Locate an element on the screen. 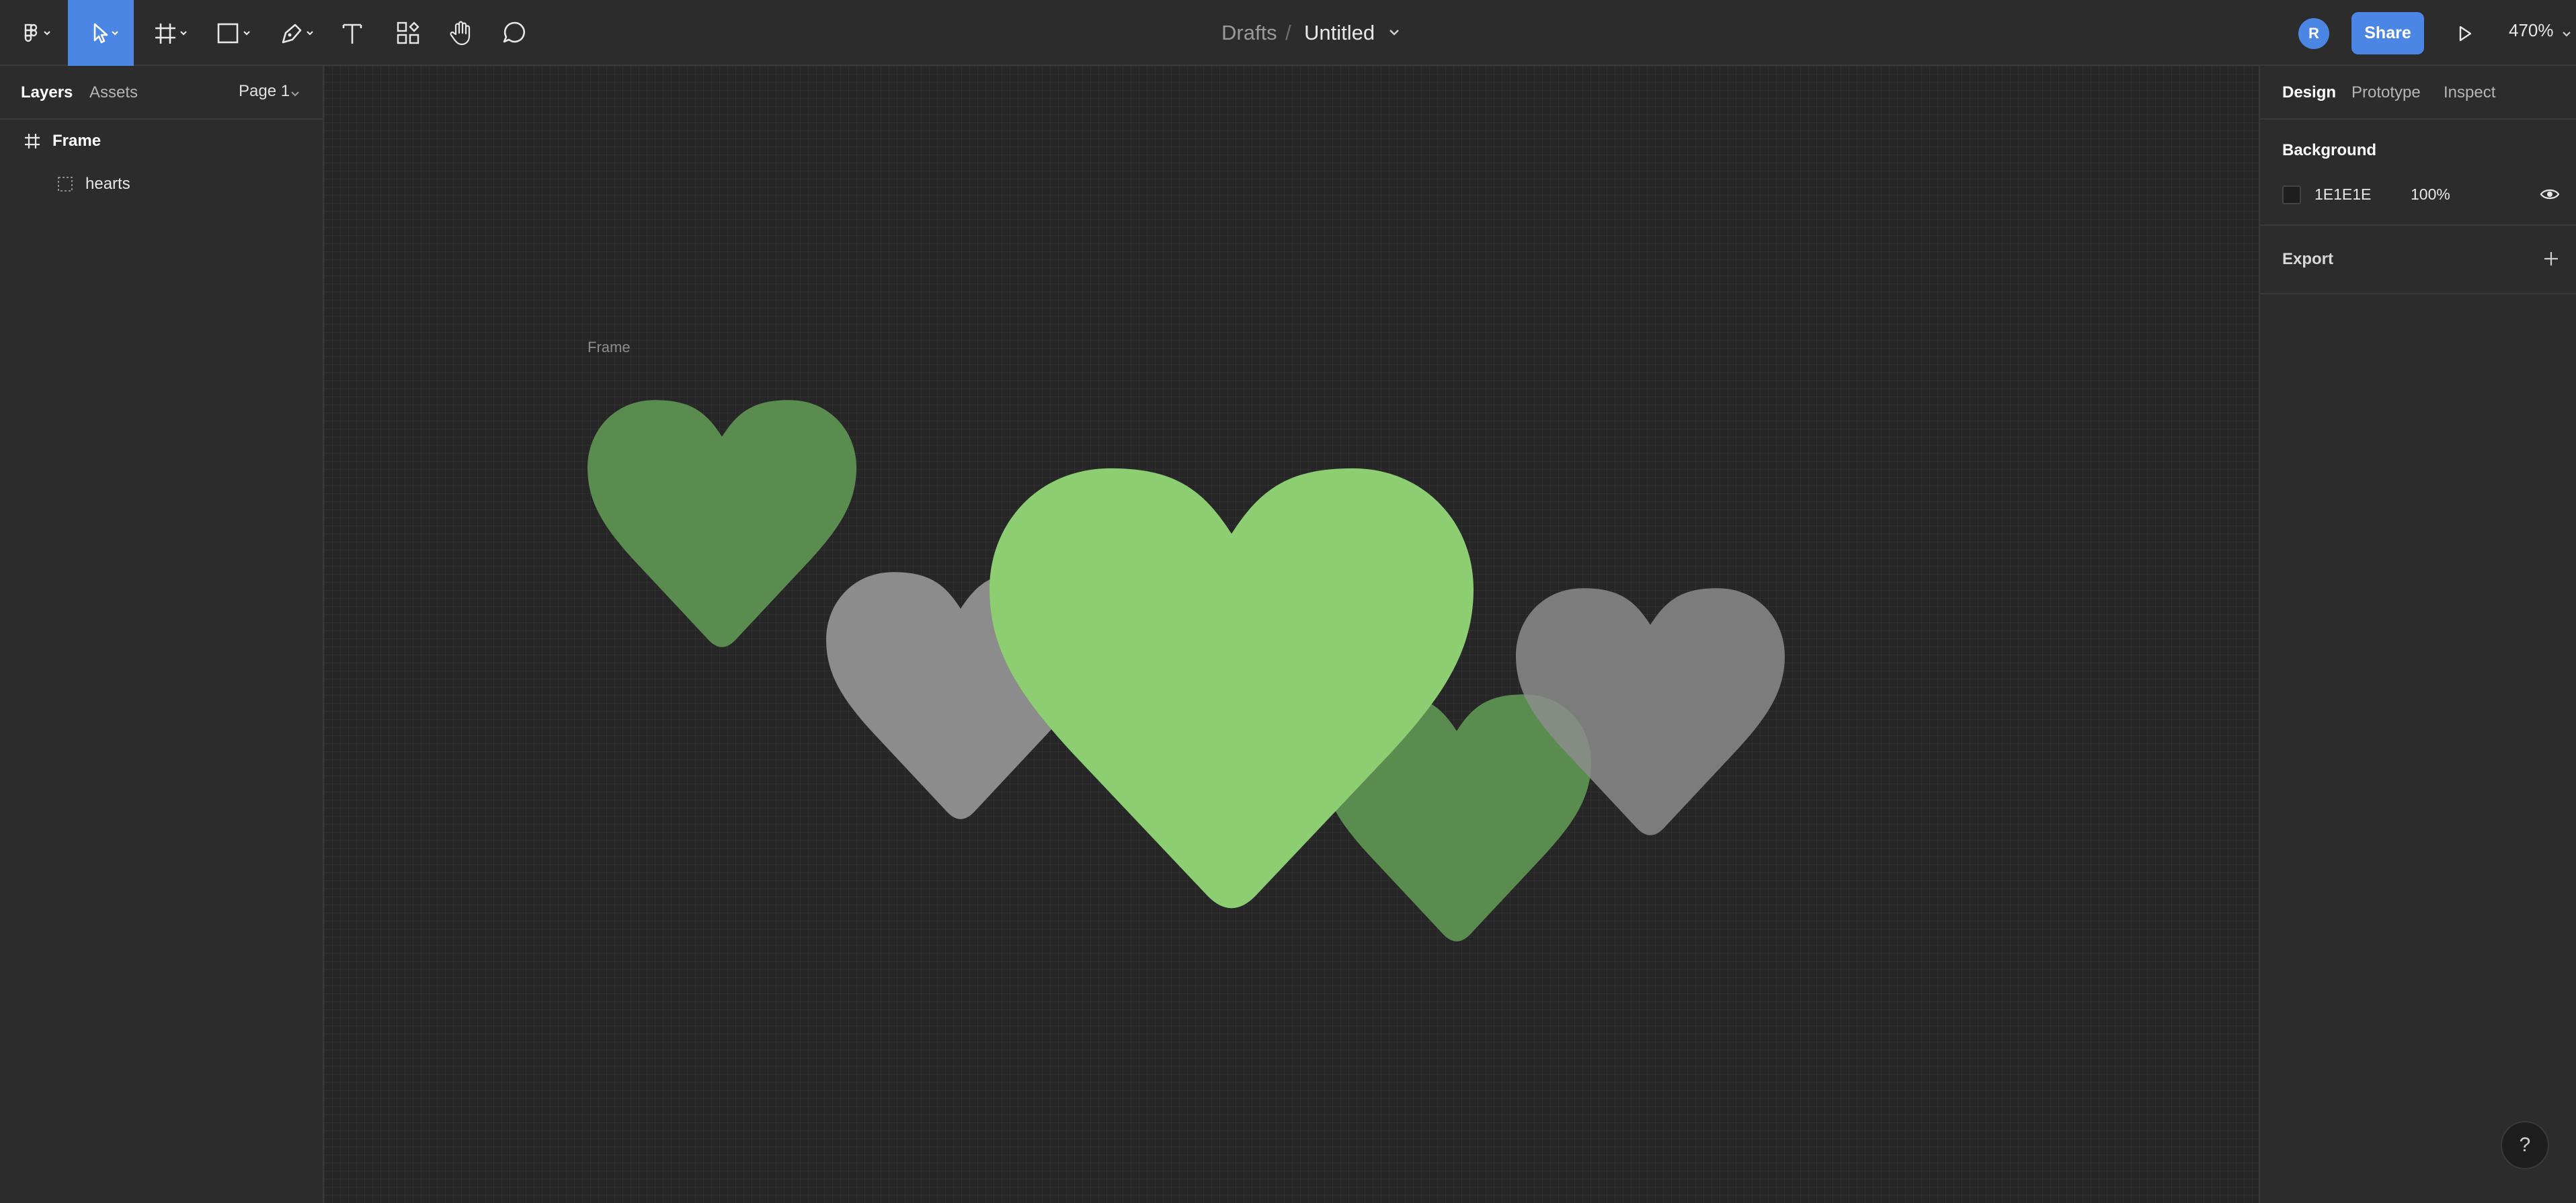 The image size is (2576, 1203). eye-icon is located at coordinates (2550, 194).